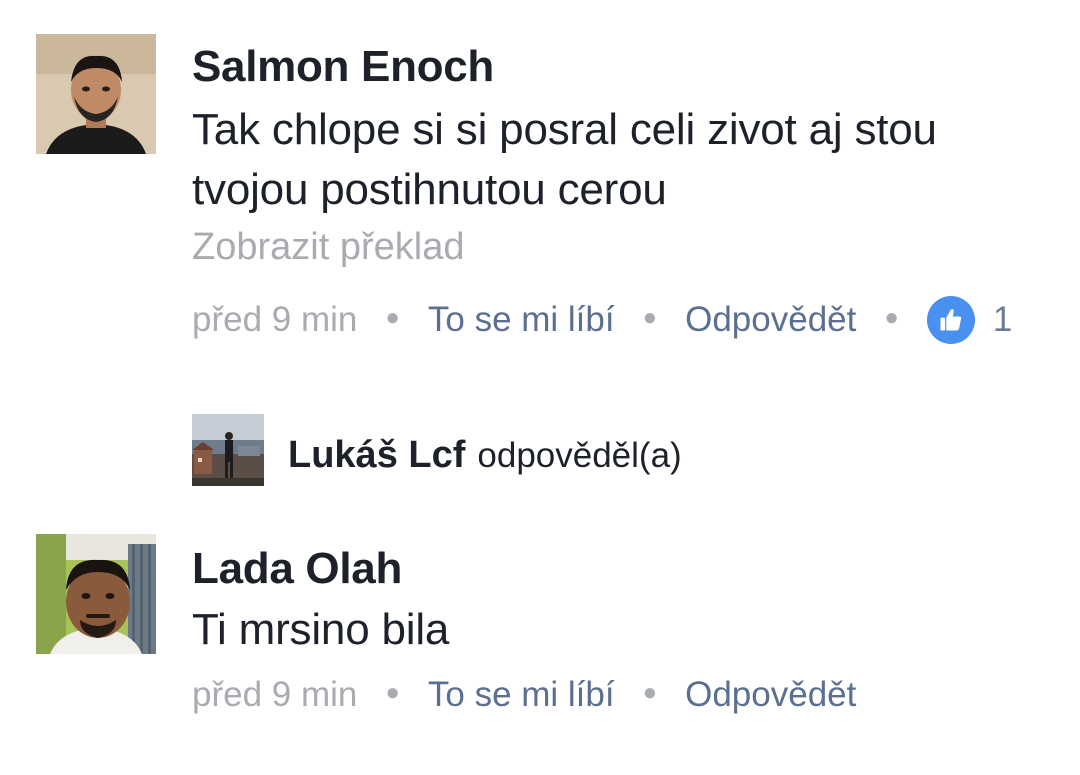  Describe the element at coordinates (321, 629) in the screenshot. I see `comment-text: Ti mrsino bila` at that location.